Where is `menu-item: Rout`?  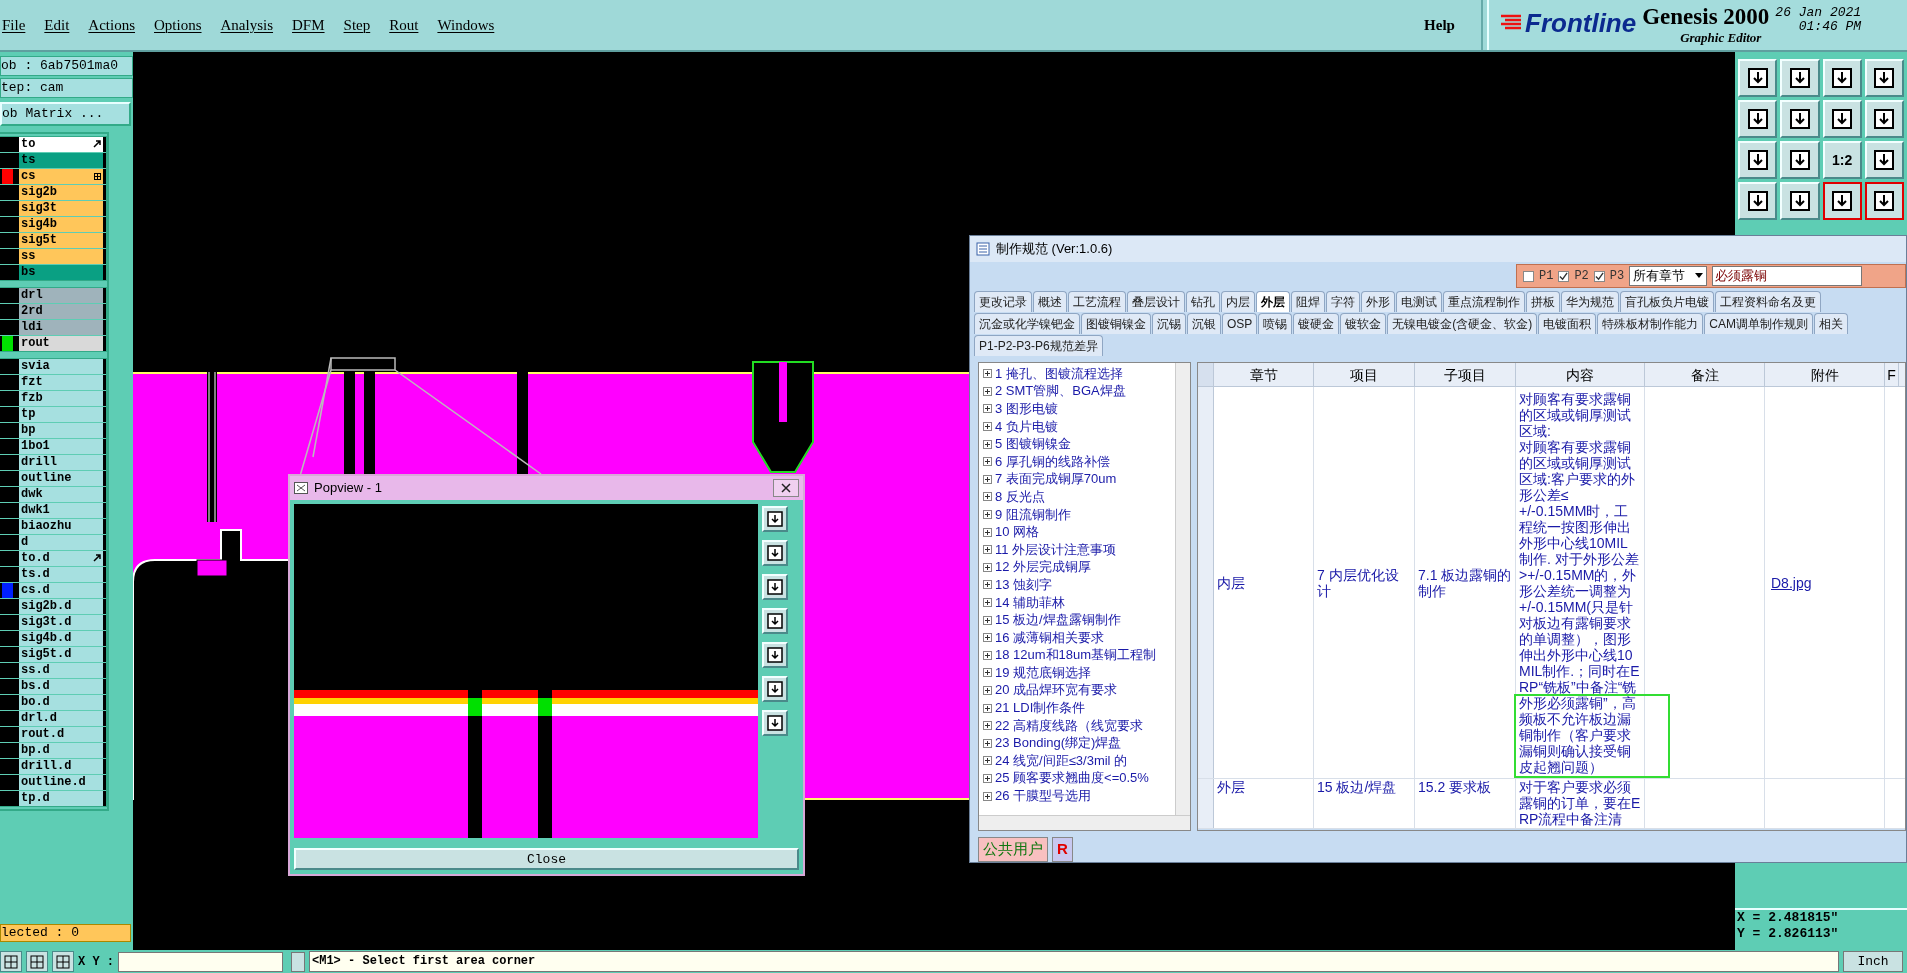 menu-item: Rout is located at coordinates (404, 25).